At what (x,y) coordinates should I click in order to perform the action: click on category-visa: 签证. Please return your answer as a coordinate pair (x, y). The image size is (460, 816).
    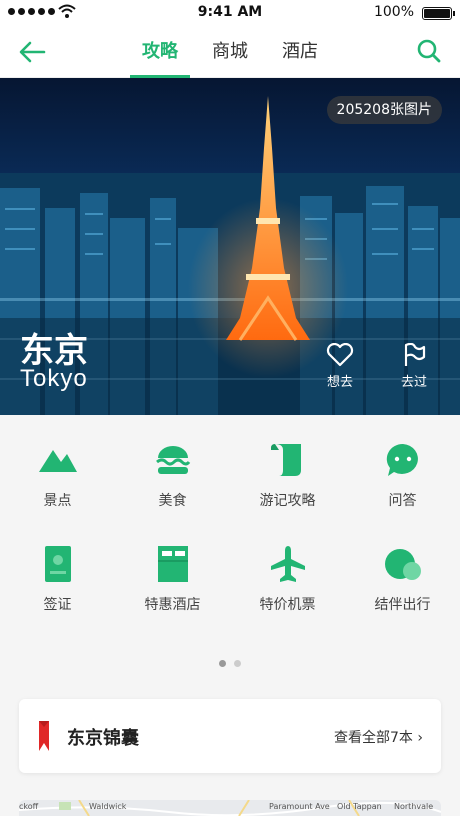
    Looking at the image, I should click on (57, 579).